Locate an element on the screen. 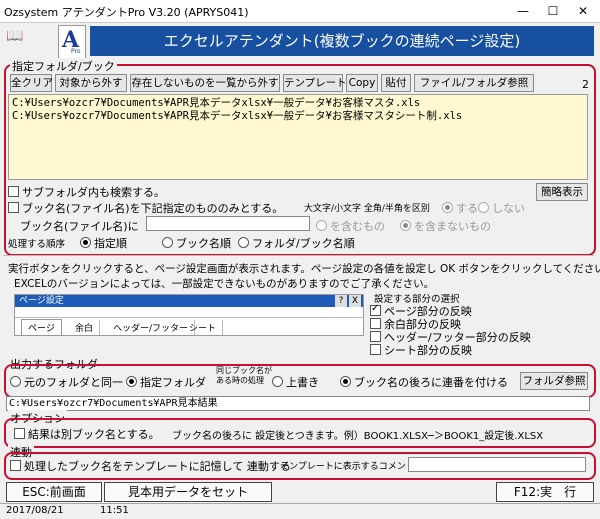 This screenshot has height=519, width=600. folder-section-title: 指定フォルダ/ブック is located at coordinates (63, 66).